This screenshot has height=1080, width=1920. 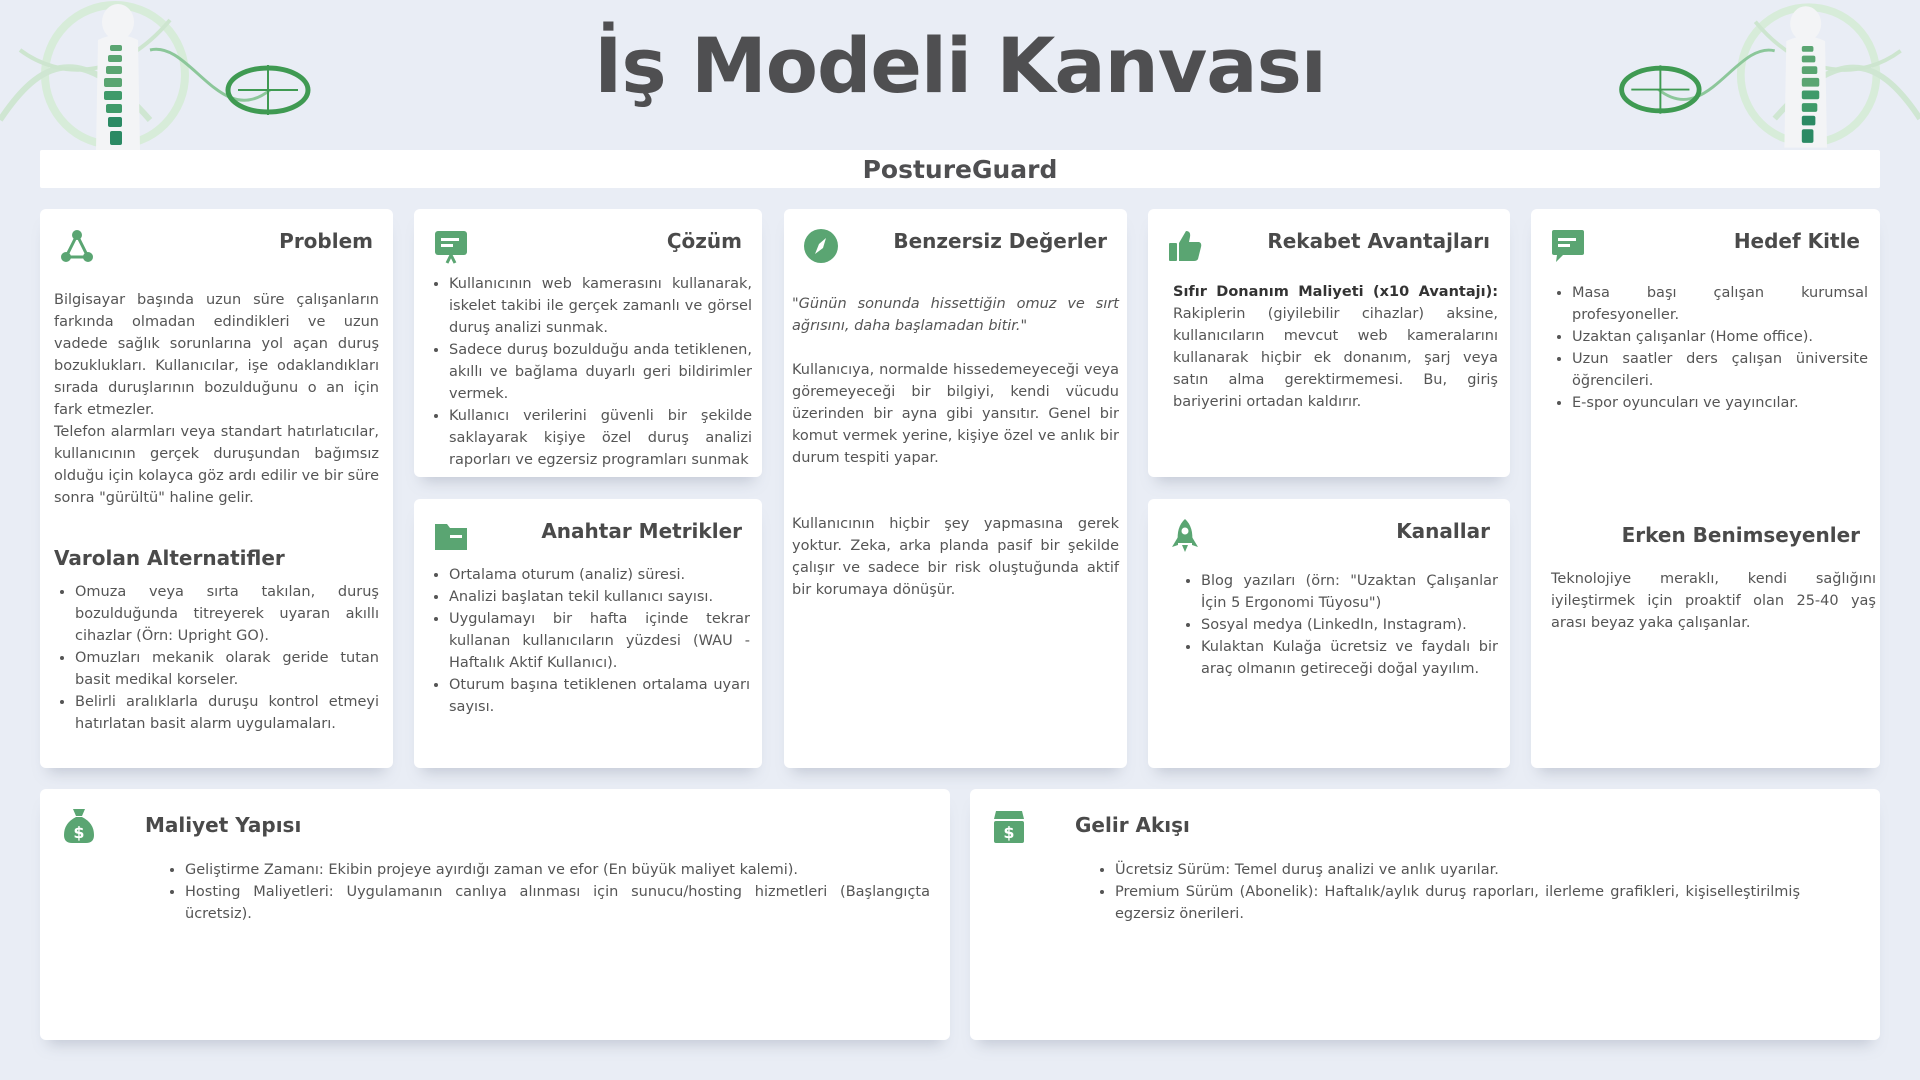 I want to click on chat-bubble-icon, so click(x=1568, y=246).